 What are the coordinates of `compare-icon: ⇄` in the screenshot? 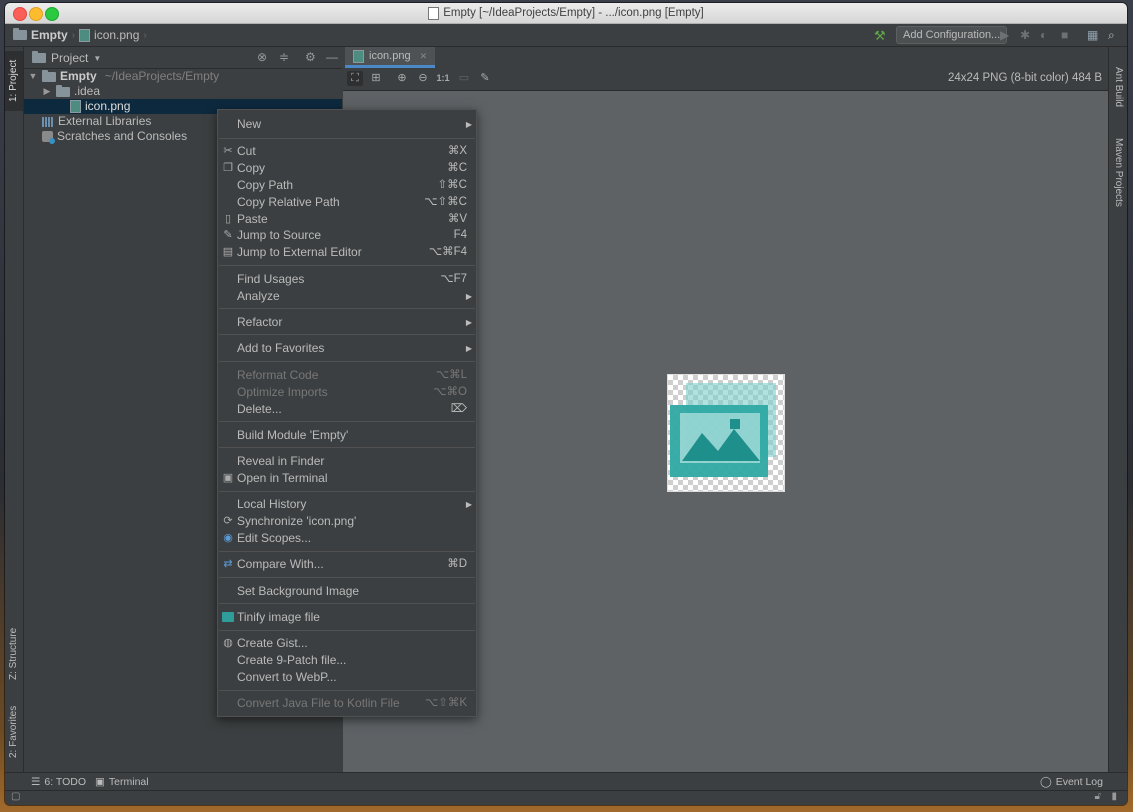 It's located at (228, 564).